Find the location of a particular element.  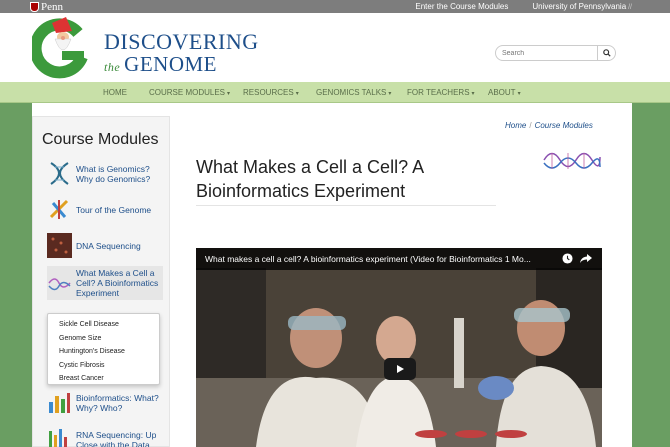

search-box is located at coordinates (555, 53).